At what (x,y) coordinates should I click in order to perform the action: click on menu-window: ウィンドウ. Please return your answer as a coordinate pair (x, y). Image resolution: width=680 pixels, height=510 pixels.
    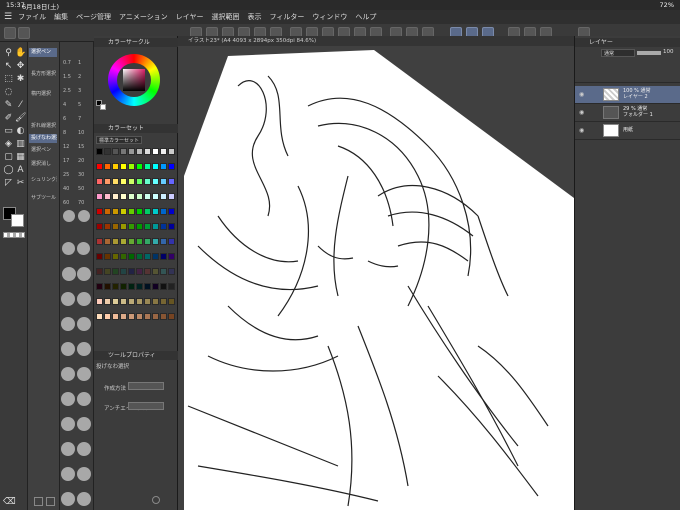
    Looking at the image, I should click on (329, 17).